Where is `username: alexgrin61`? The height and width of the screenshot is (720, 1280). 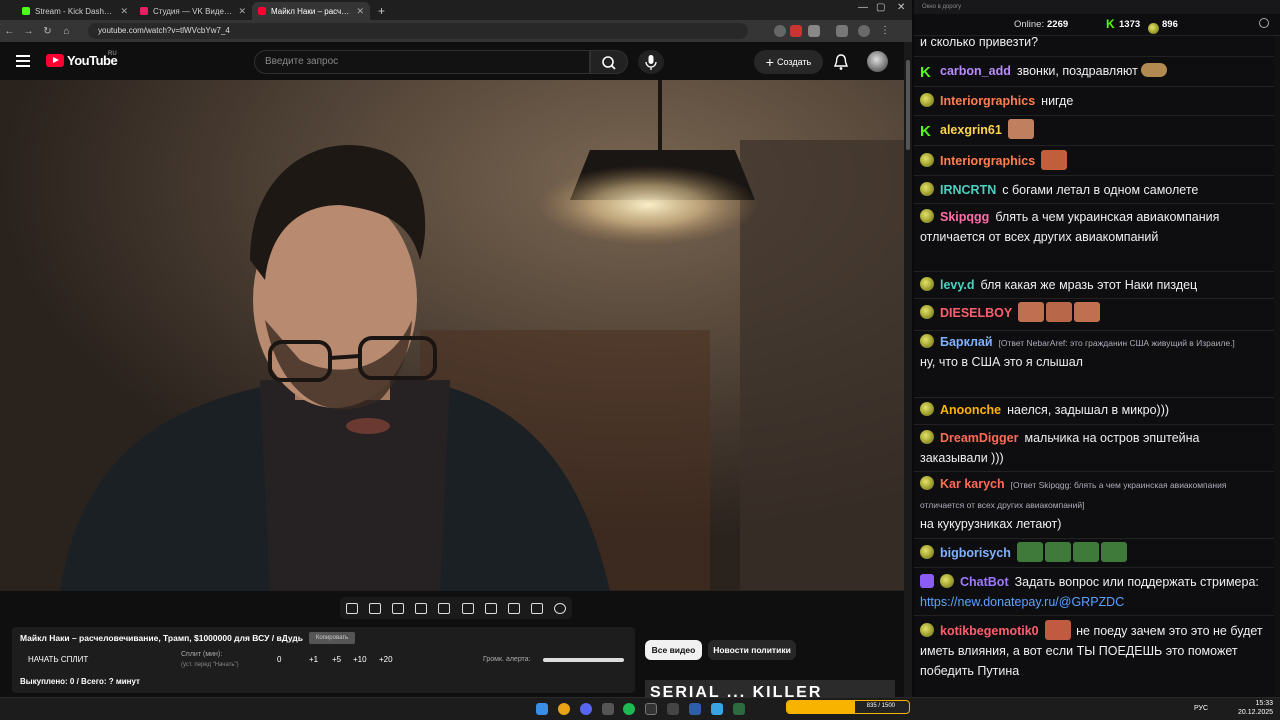 username: alexgrin61 is located at coordinates (971, 130).